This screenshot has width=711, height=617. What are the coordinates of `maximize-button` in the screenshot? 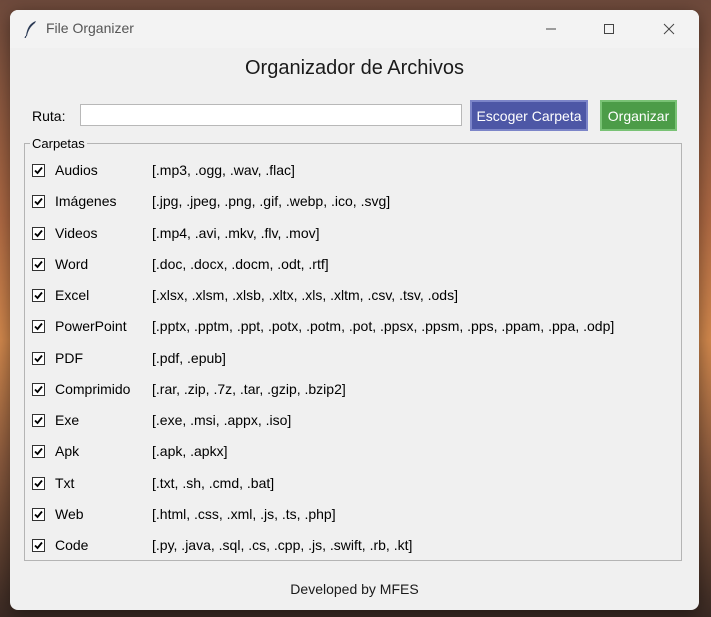 It's located at (609, 29).